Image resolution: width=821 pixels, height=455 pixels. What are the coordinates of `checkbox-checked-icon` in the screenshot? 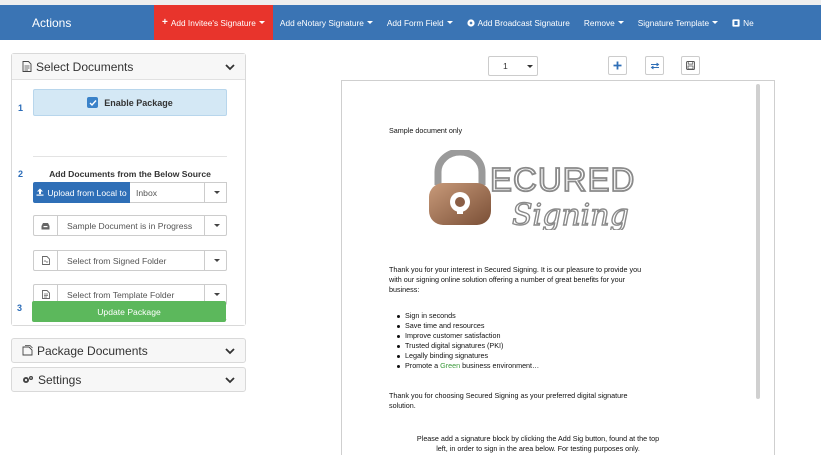 It's located at (93, 102).